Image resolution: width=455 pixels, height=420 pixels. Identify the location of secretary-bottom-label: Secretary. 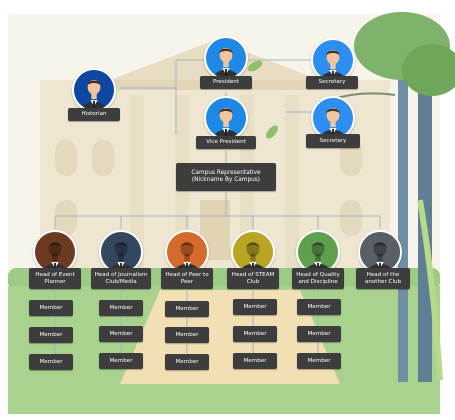
(333, 141).